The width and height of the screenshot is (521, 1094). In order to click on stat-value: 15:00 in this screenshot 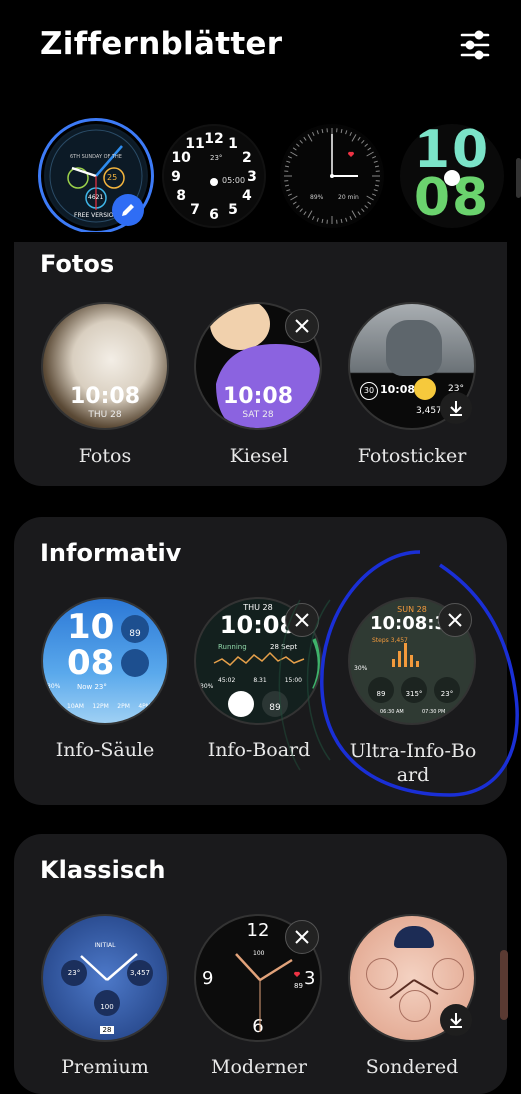, I will do `click(293, 680)`.